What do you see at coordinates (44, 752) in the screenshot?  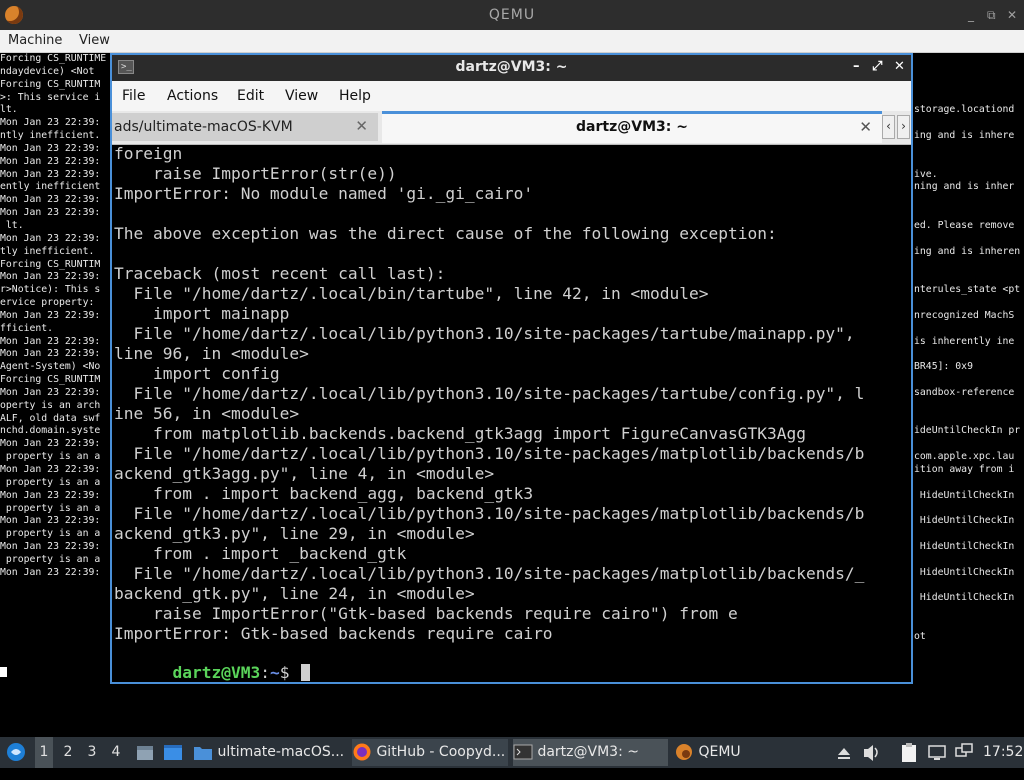 I see `workspace-1: 1` at bounding box center [44, 752].